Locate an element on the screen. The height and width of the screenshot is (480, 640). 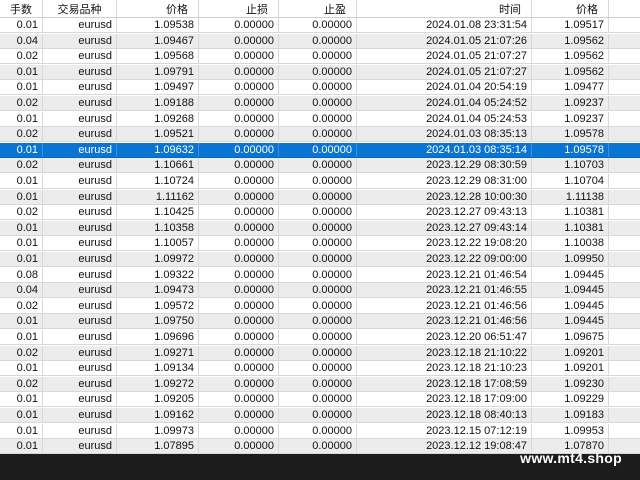
cell-open-price: 1.09972 is located at coordinates (158, 259).